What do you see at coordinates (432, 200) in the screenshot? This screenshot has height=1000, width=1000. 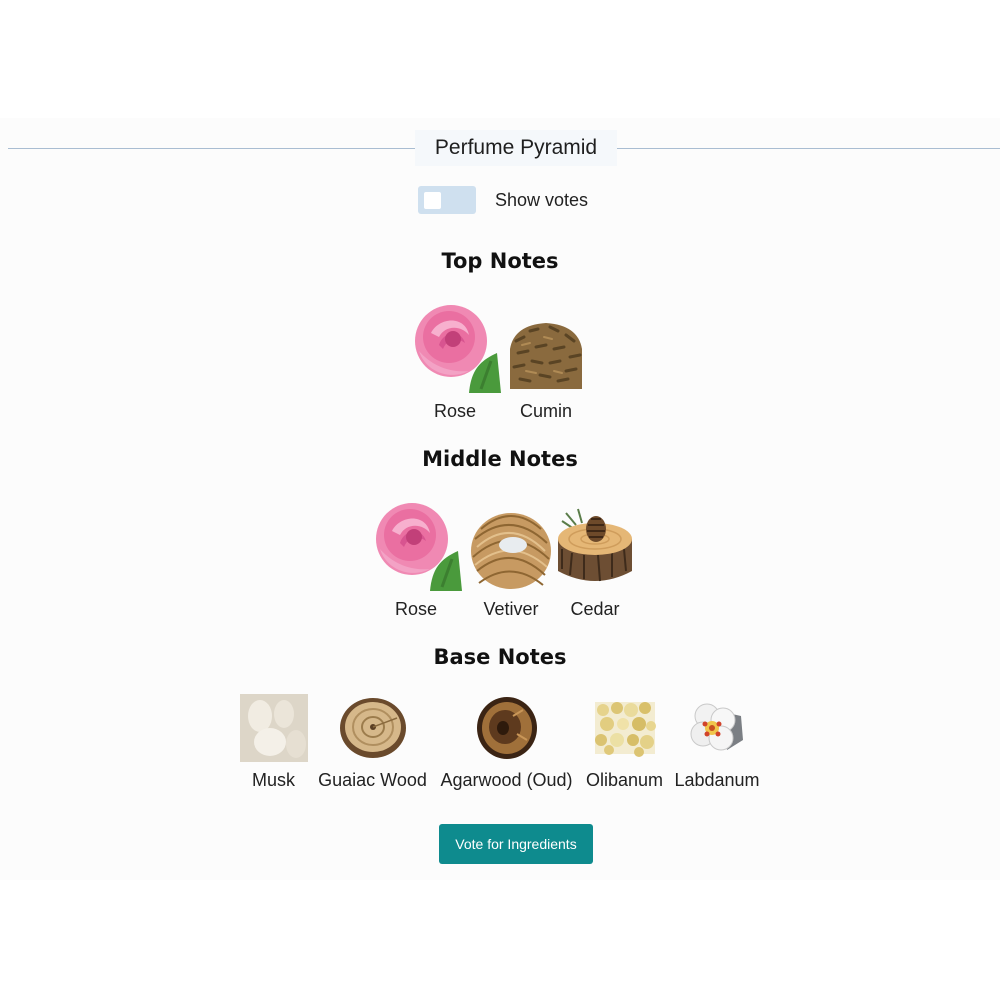 I see `toggle-knob` at bounding box center [432, 200].